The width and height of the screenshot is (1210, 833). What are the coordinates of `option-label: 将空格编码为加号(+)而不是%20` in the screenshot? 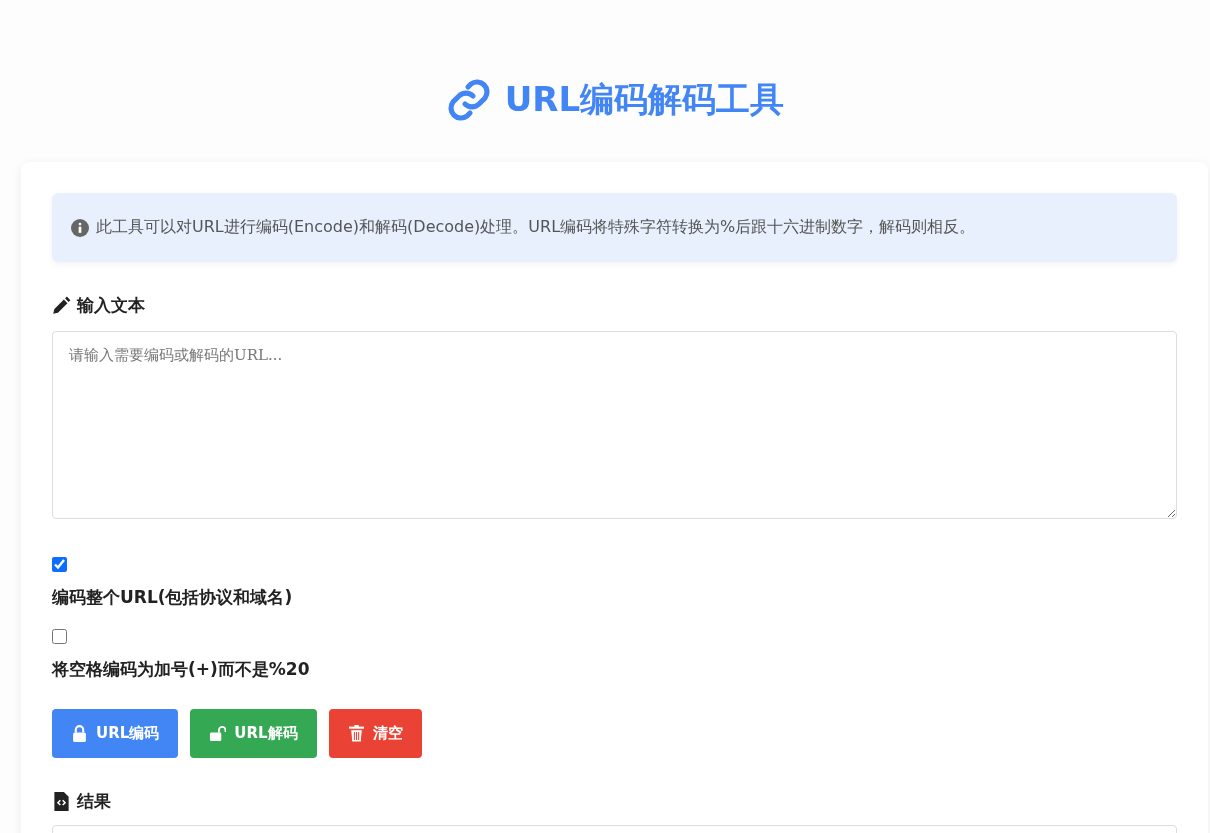 It's located at (181, 669).